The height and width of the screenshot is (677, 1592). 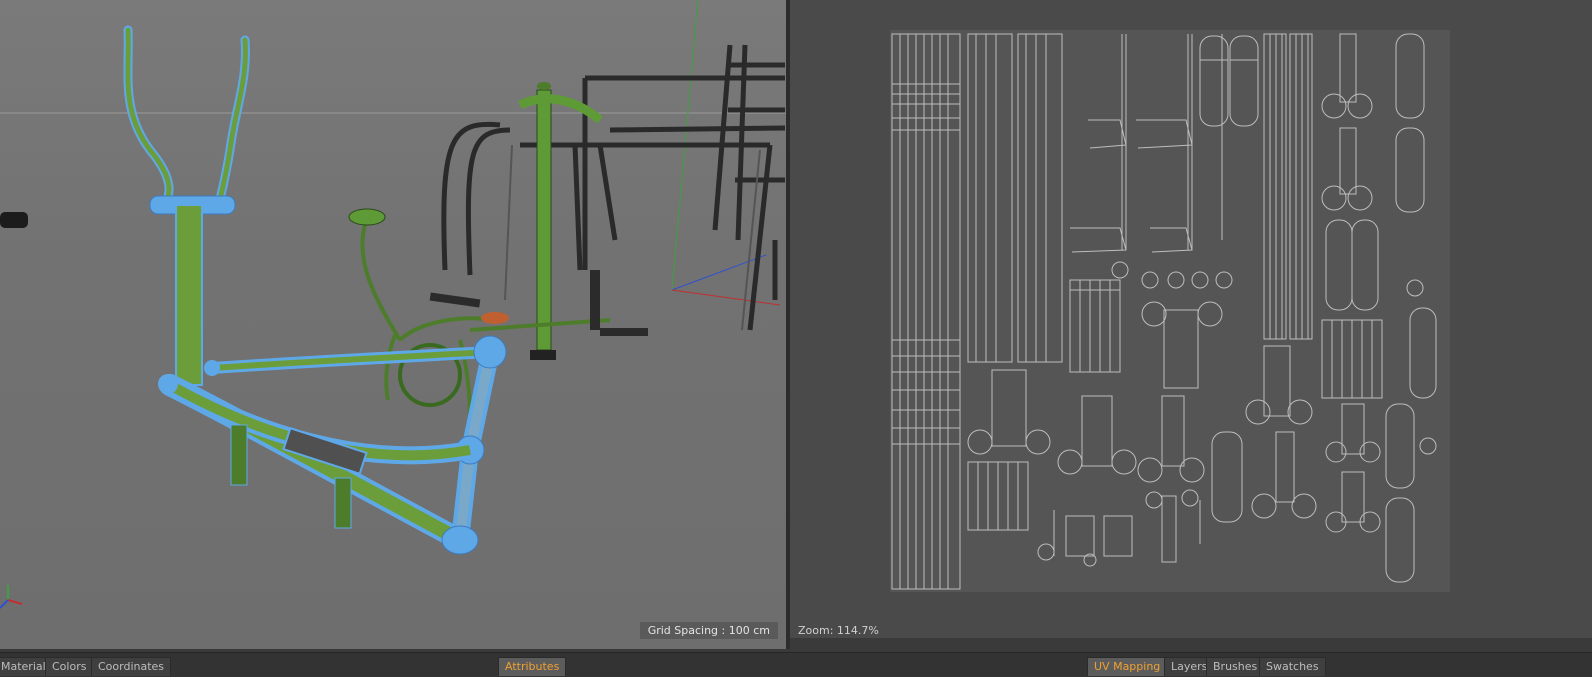 What do you see at coordinates (1127, 666) in the screenshot?
I see `tab-uv-mapping: UV Mapping` at bounding box center [1127, 666].